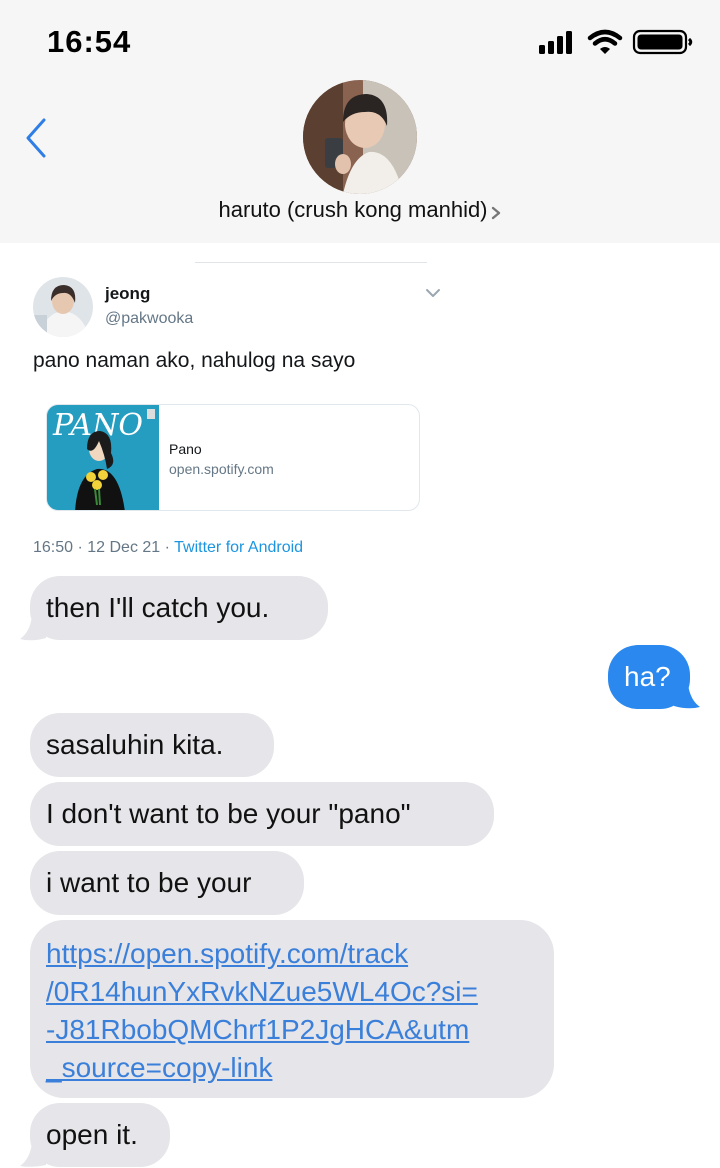  I want to click on cellular-signal-icon, so click(555, 42).